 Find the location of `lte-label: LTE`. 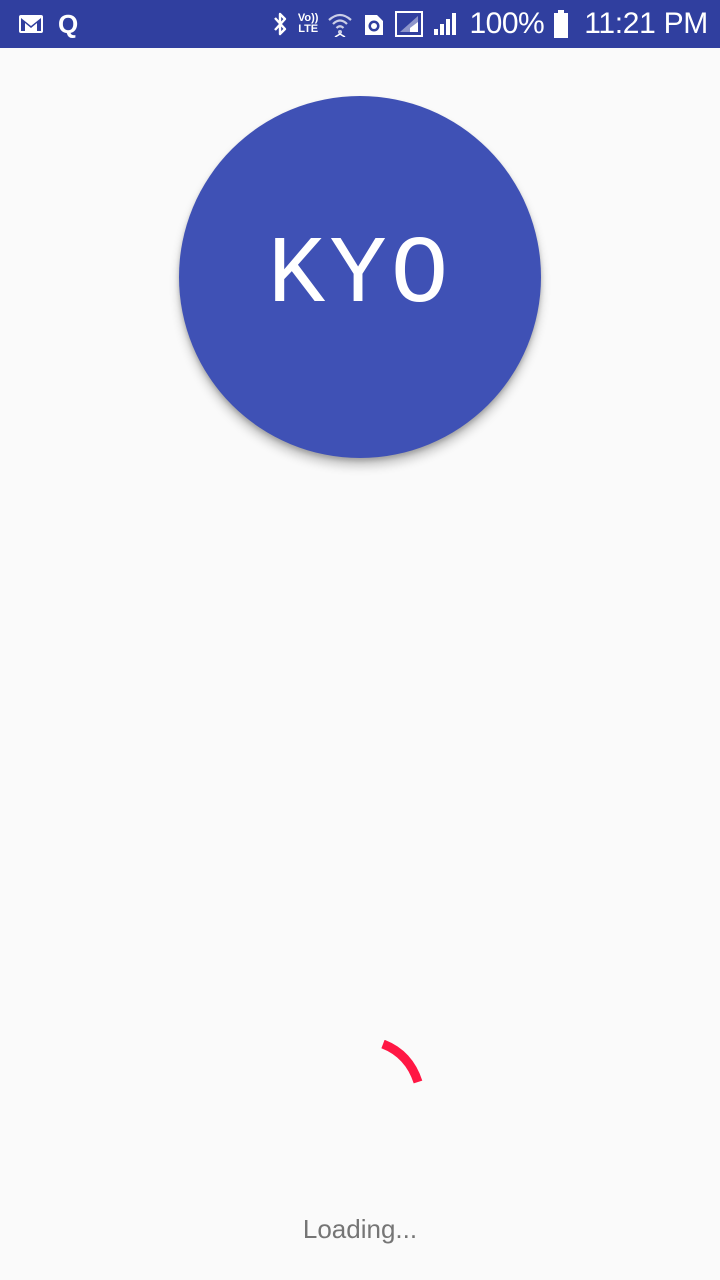

lte-label: LTE is located at coordinates (308, 29).